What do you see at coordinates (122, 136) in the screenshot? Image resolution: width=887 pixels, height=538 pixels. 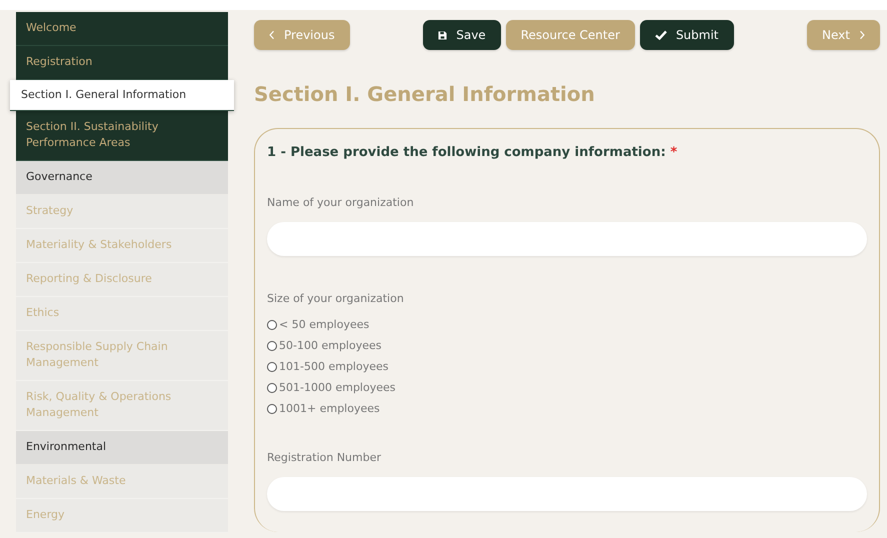 I see `sidebar-item: Section II. Sustainability Performance Areas` at bounding box center [122, 136].